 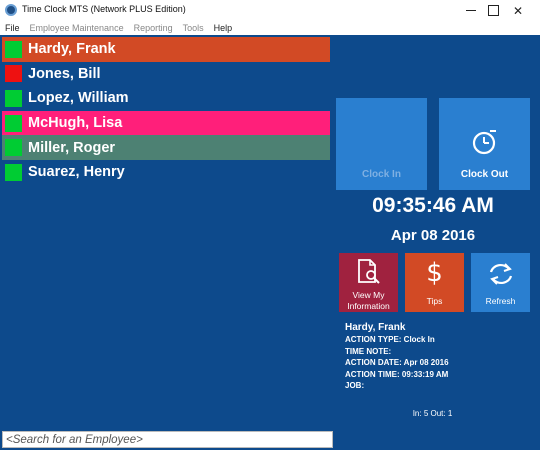 I want to click on document-search-icon, so click(x=369, y=274).